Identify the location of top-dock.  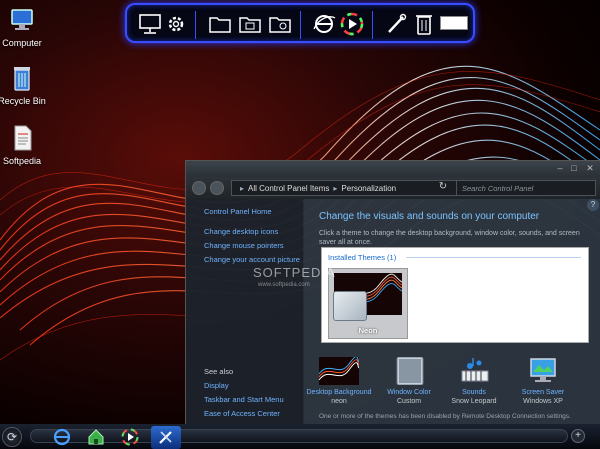
(300, 23).